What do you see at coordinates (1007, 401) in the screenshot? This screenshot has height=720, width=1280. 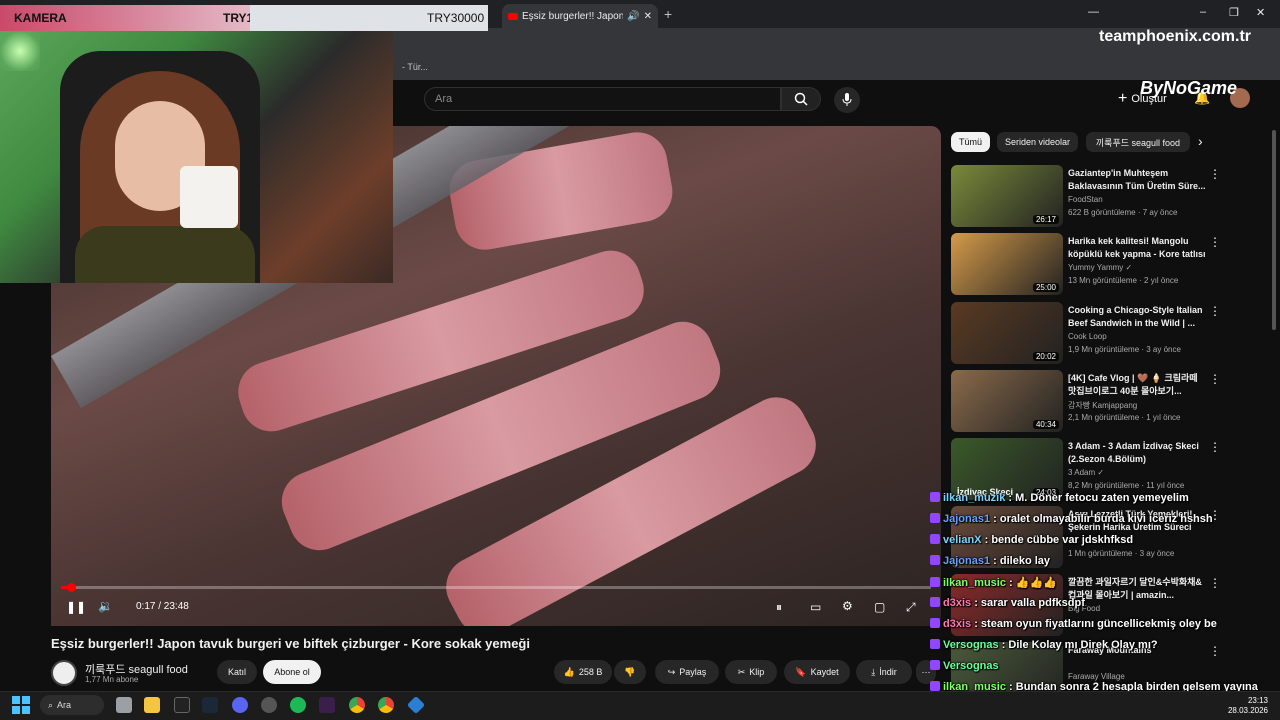 I see `video-thumbnail: 40:34` at bounding box center [1007, 401].